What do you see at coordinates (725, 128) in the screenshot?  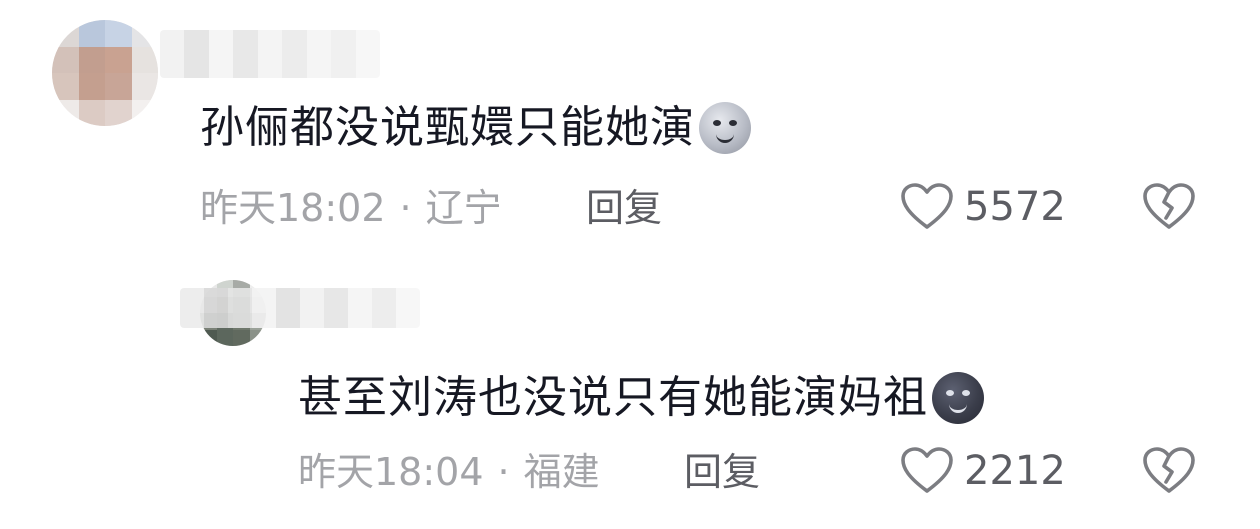 I see `full-moon-face-icon` at bounding box center [725, 128].